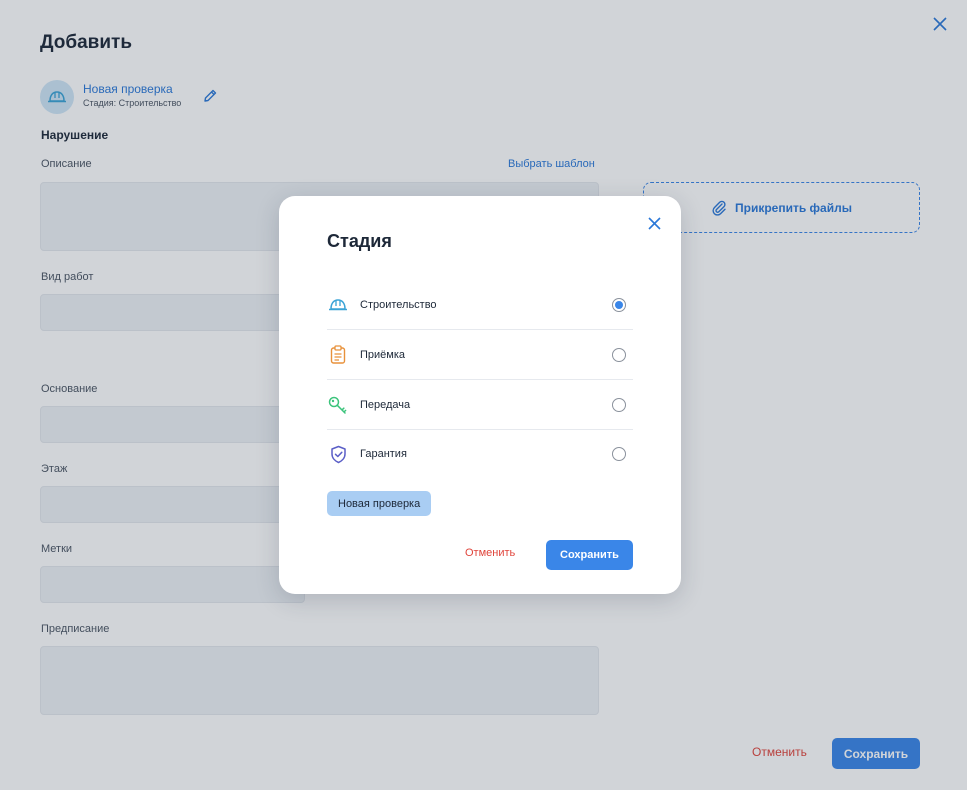 Image resolution: width=967 pixels, height=790 pixels. Describe the element at coordinates (654, 223) in the screenshot. I see `close-icon` at that location.